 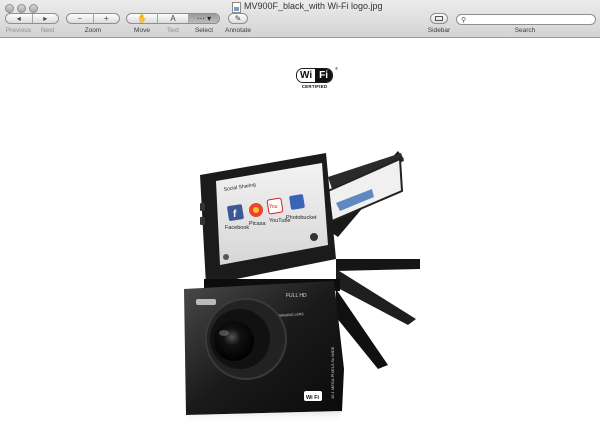 I want to click on selection-marquee-icon: ⋯ ▾, so click(x=204, y=18).